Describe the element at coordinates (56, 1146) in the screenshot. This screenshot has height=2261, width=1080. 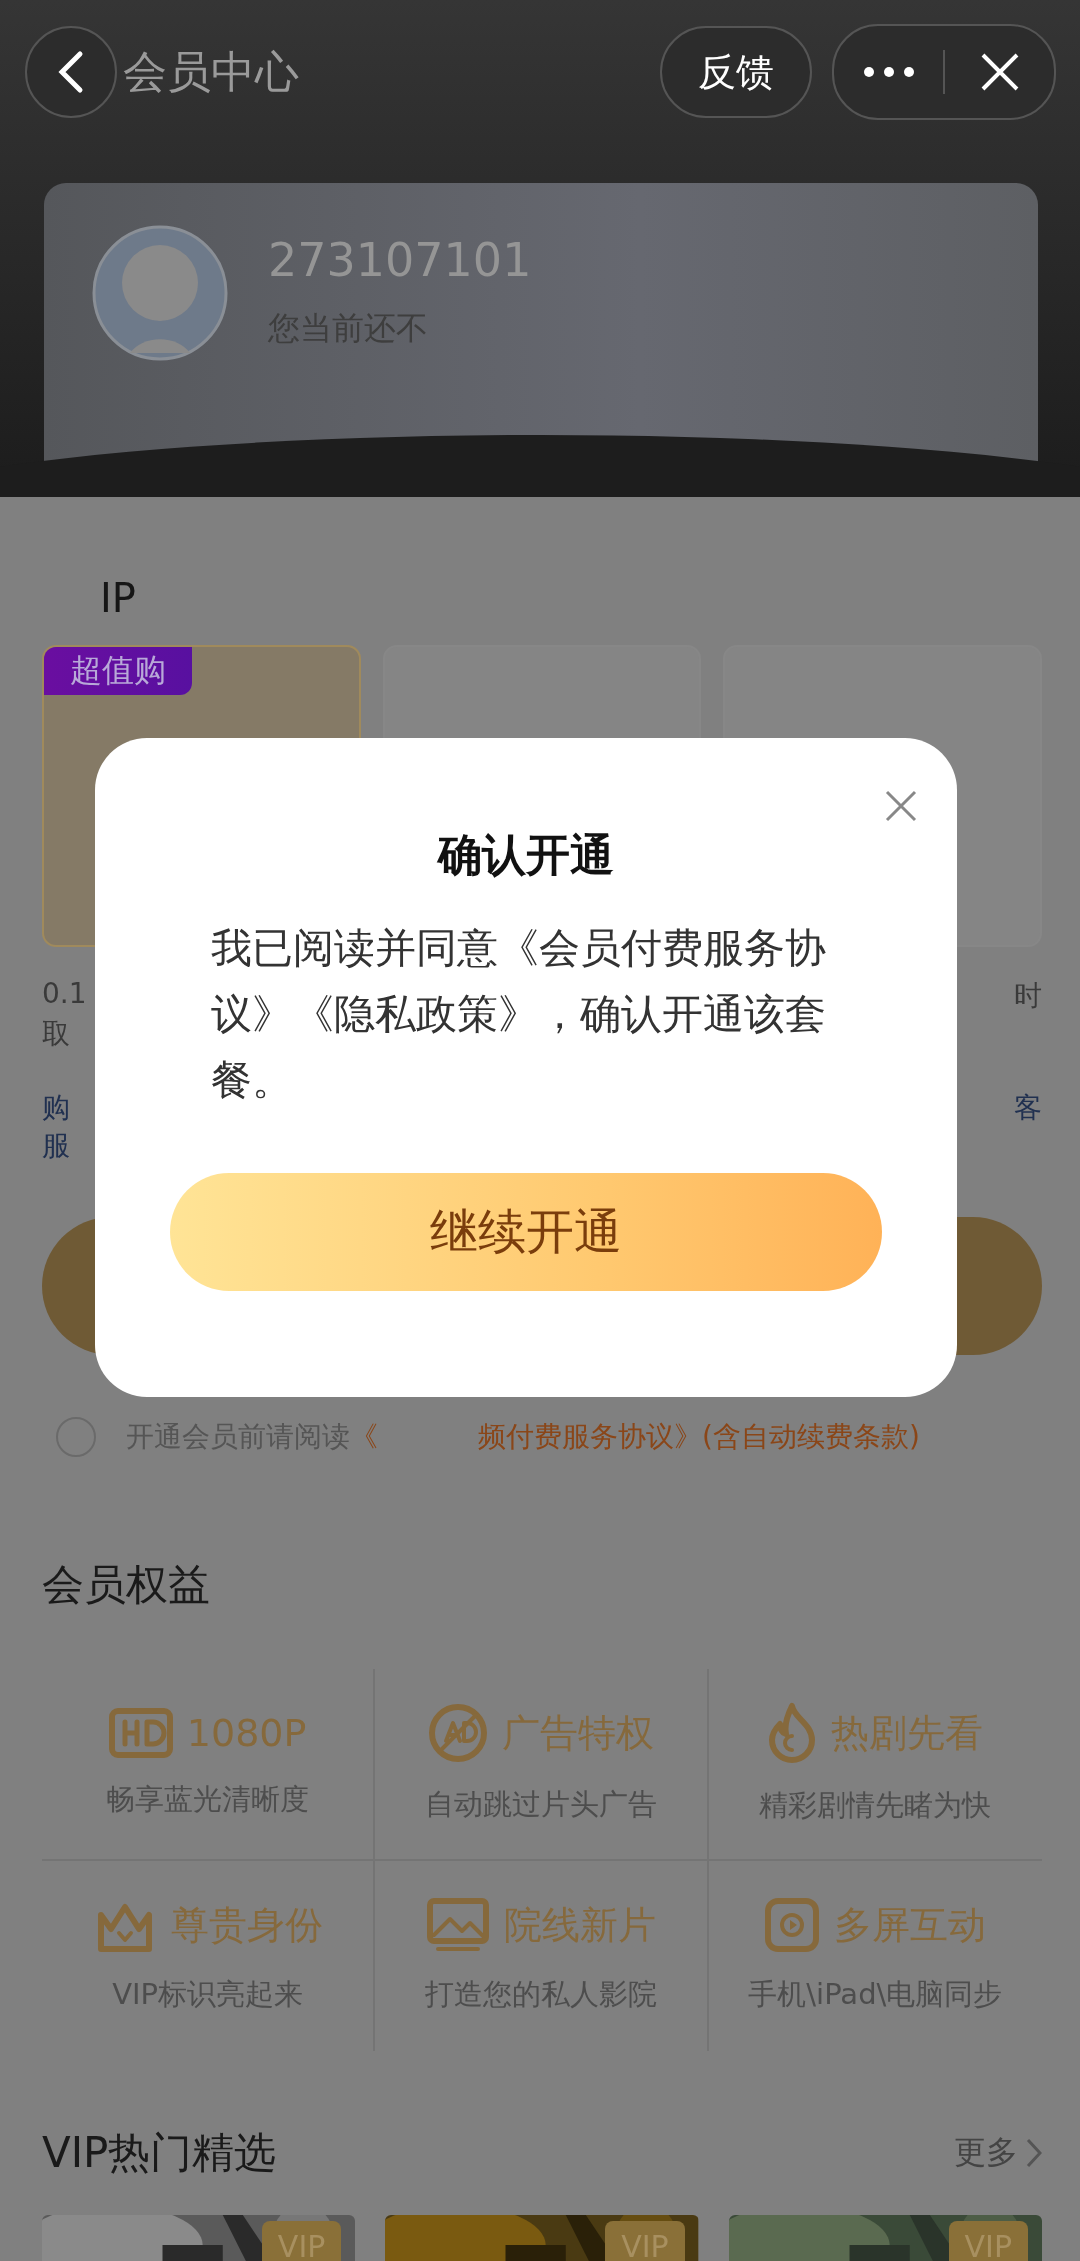
I see `note-text: 服` at that location.